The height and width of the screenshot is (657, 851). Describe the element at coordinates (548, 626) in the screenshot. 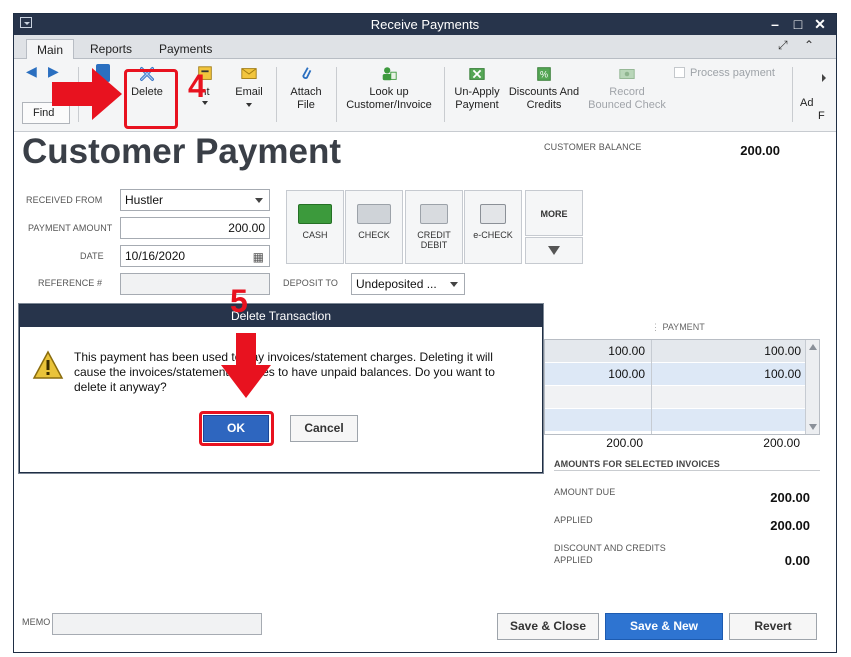

I see `save-and-close-button: Save & Close` at that location.